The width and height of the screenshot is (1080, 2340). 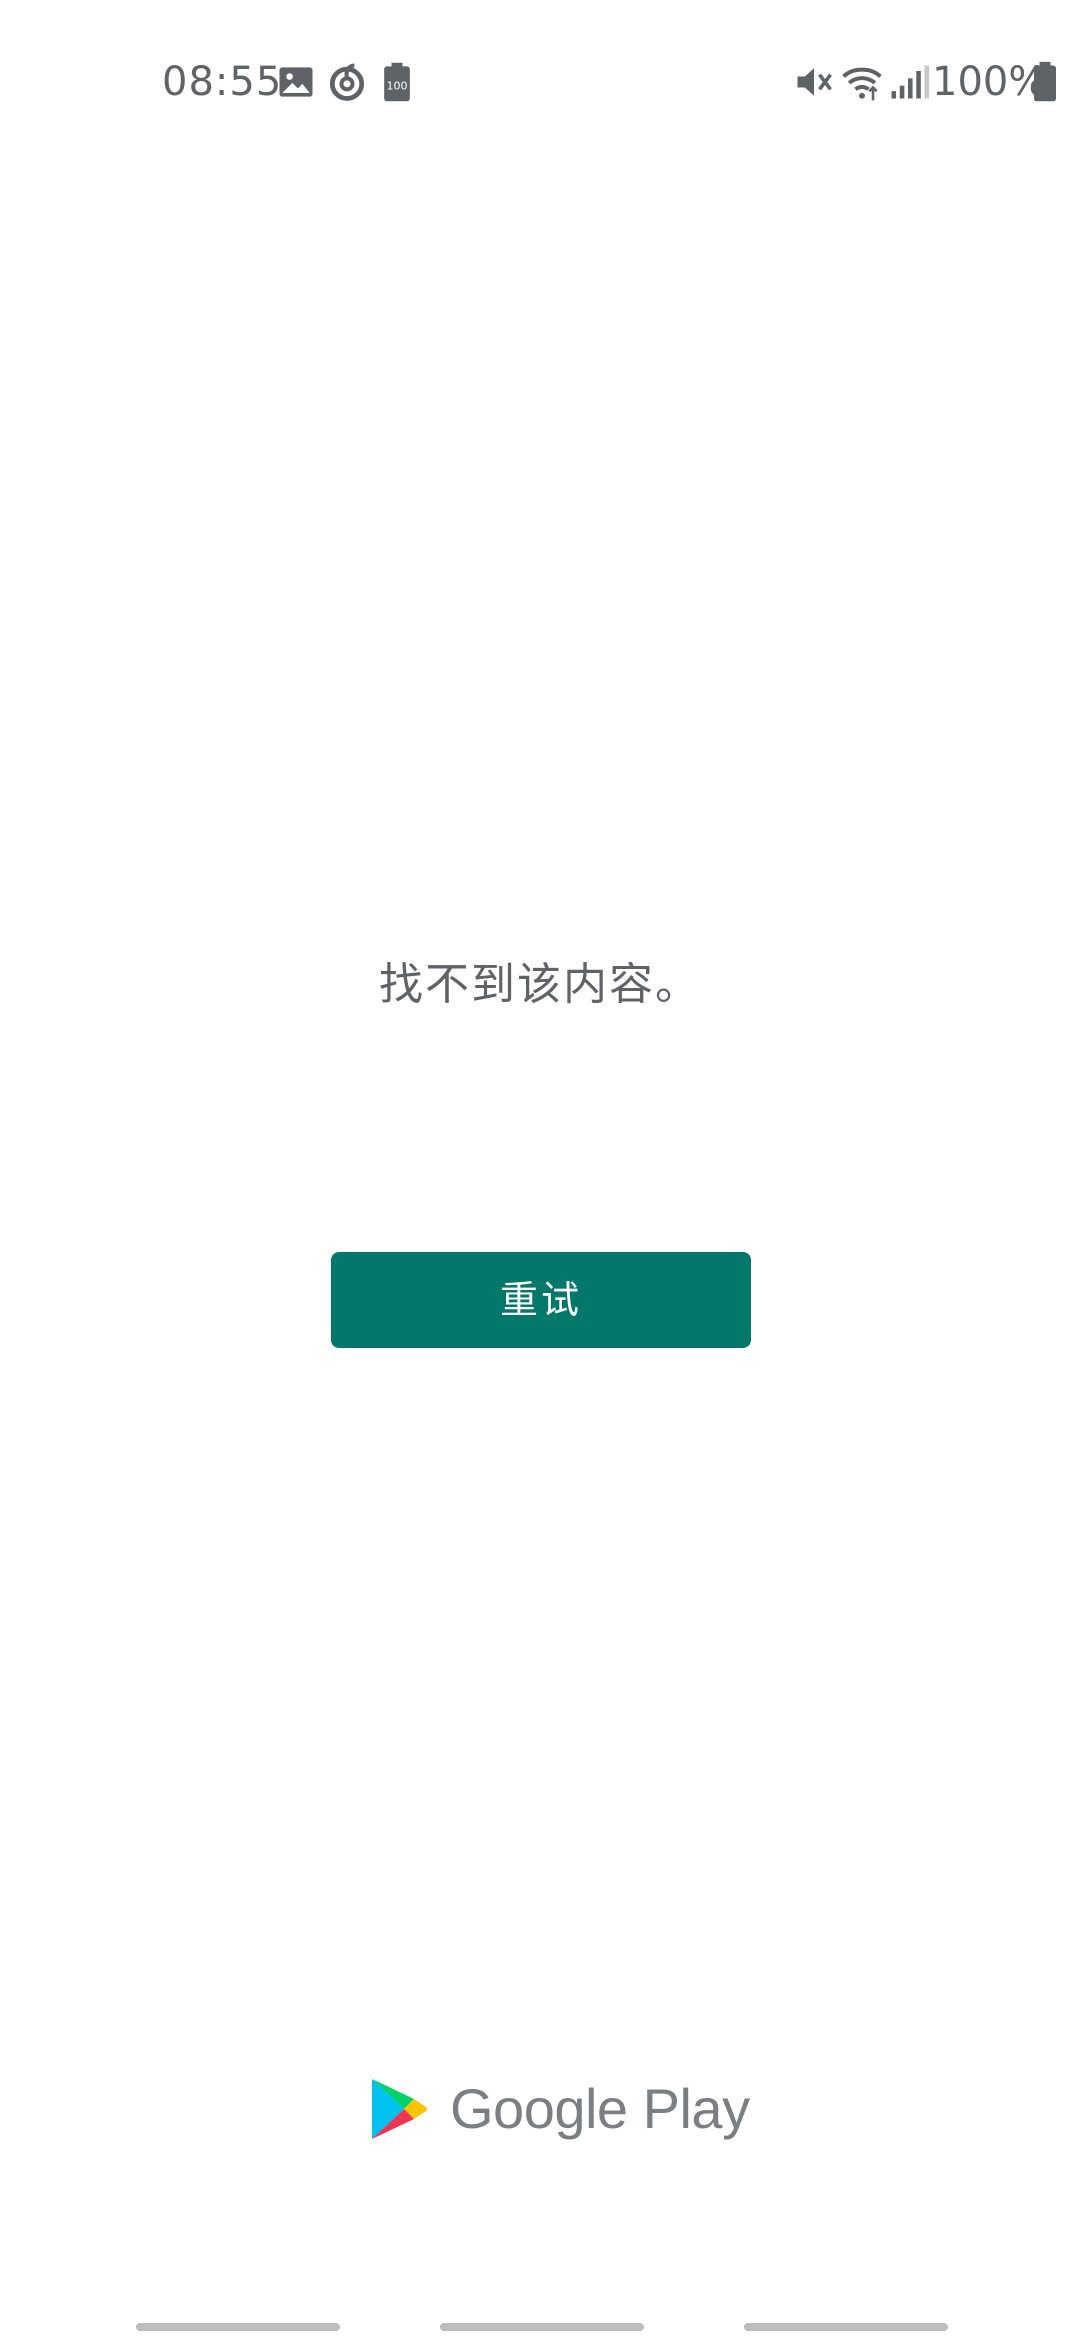 I want to click on google-play-logo: Google Play, so click(x=558, y=2110).